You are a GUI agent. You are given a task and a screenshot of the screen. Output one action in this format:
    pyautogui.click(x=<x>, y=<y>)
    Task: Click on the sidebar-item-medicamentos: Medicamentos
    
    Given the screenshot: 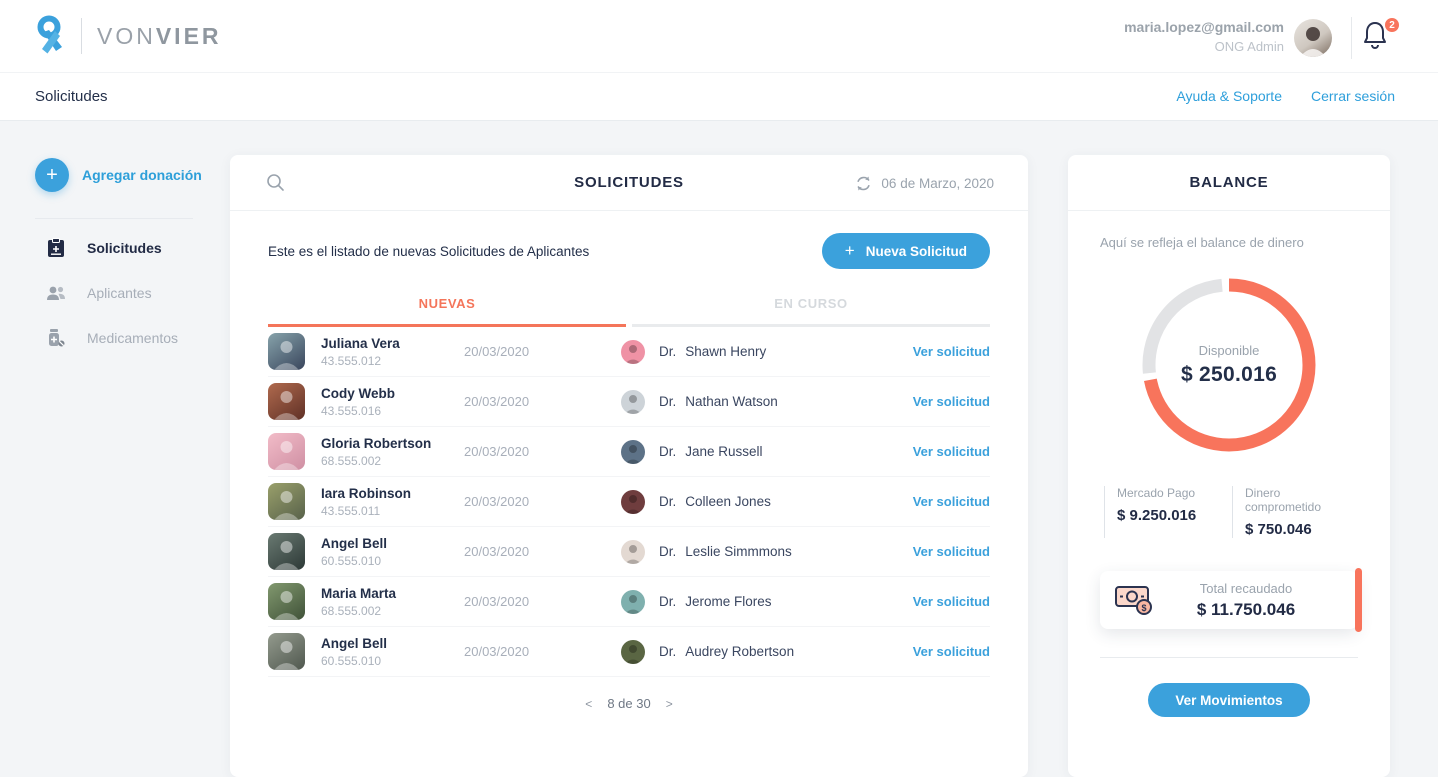 What is the action you would take?
    pyautogui.click(x=112, y=338)
    